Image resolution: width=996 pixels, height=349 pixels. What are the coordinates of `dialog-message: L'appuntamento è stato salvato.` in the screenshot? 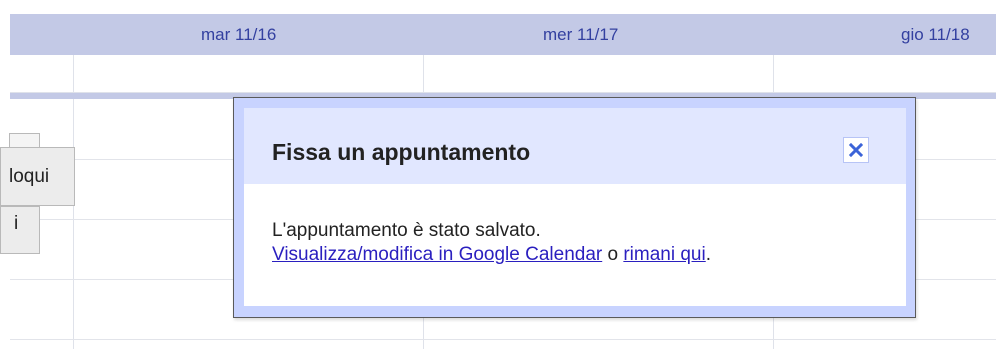 It's located at (406, 230).